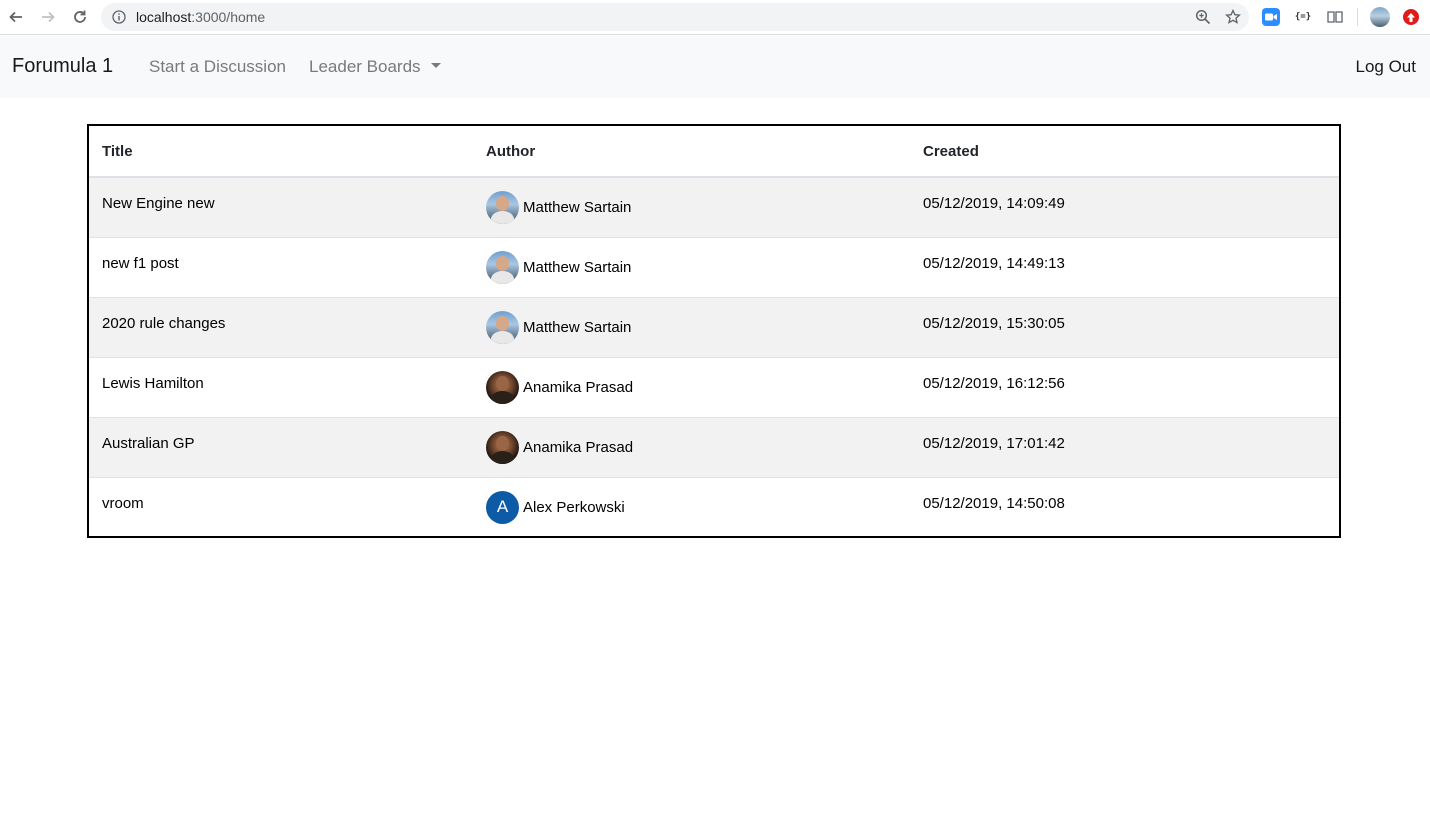  What do you see at coordinates (281, 152) in the screenshot?
I see `column-header-title: Title` at bounding box center [281, 152].